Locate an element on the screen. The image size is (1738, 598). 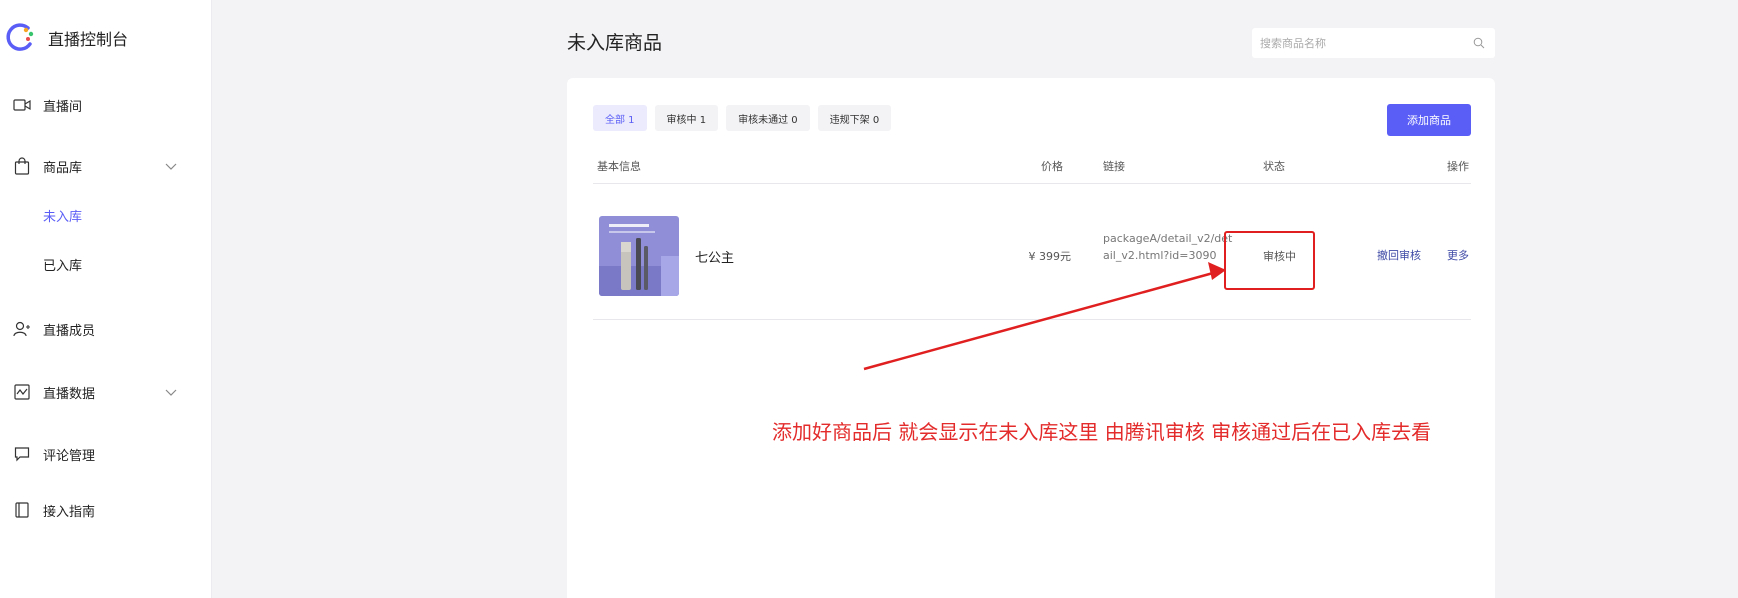
logo-icon is located at coordinates (20, 37).